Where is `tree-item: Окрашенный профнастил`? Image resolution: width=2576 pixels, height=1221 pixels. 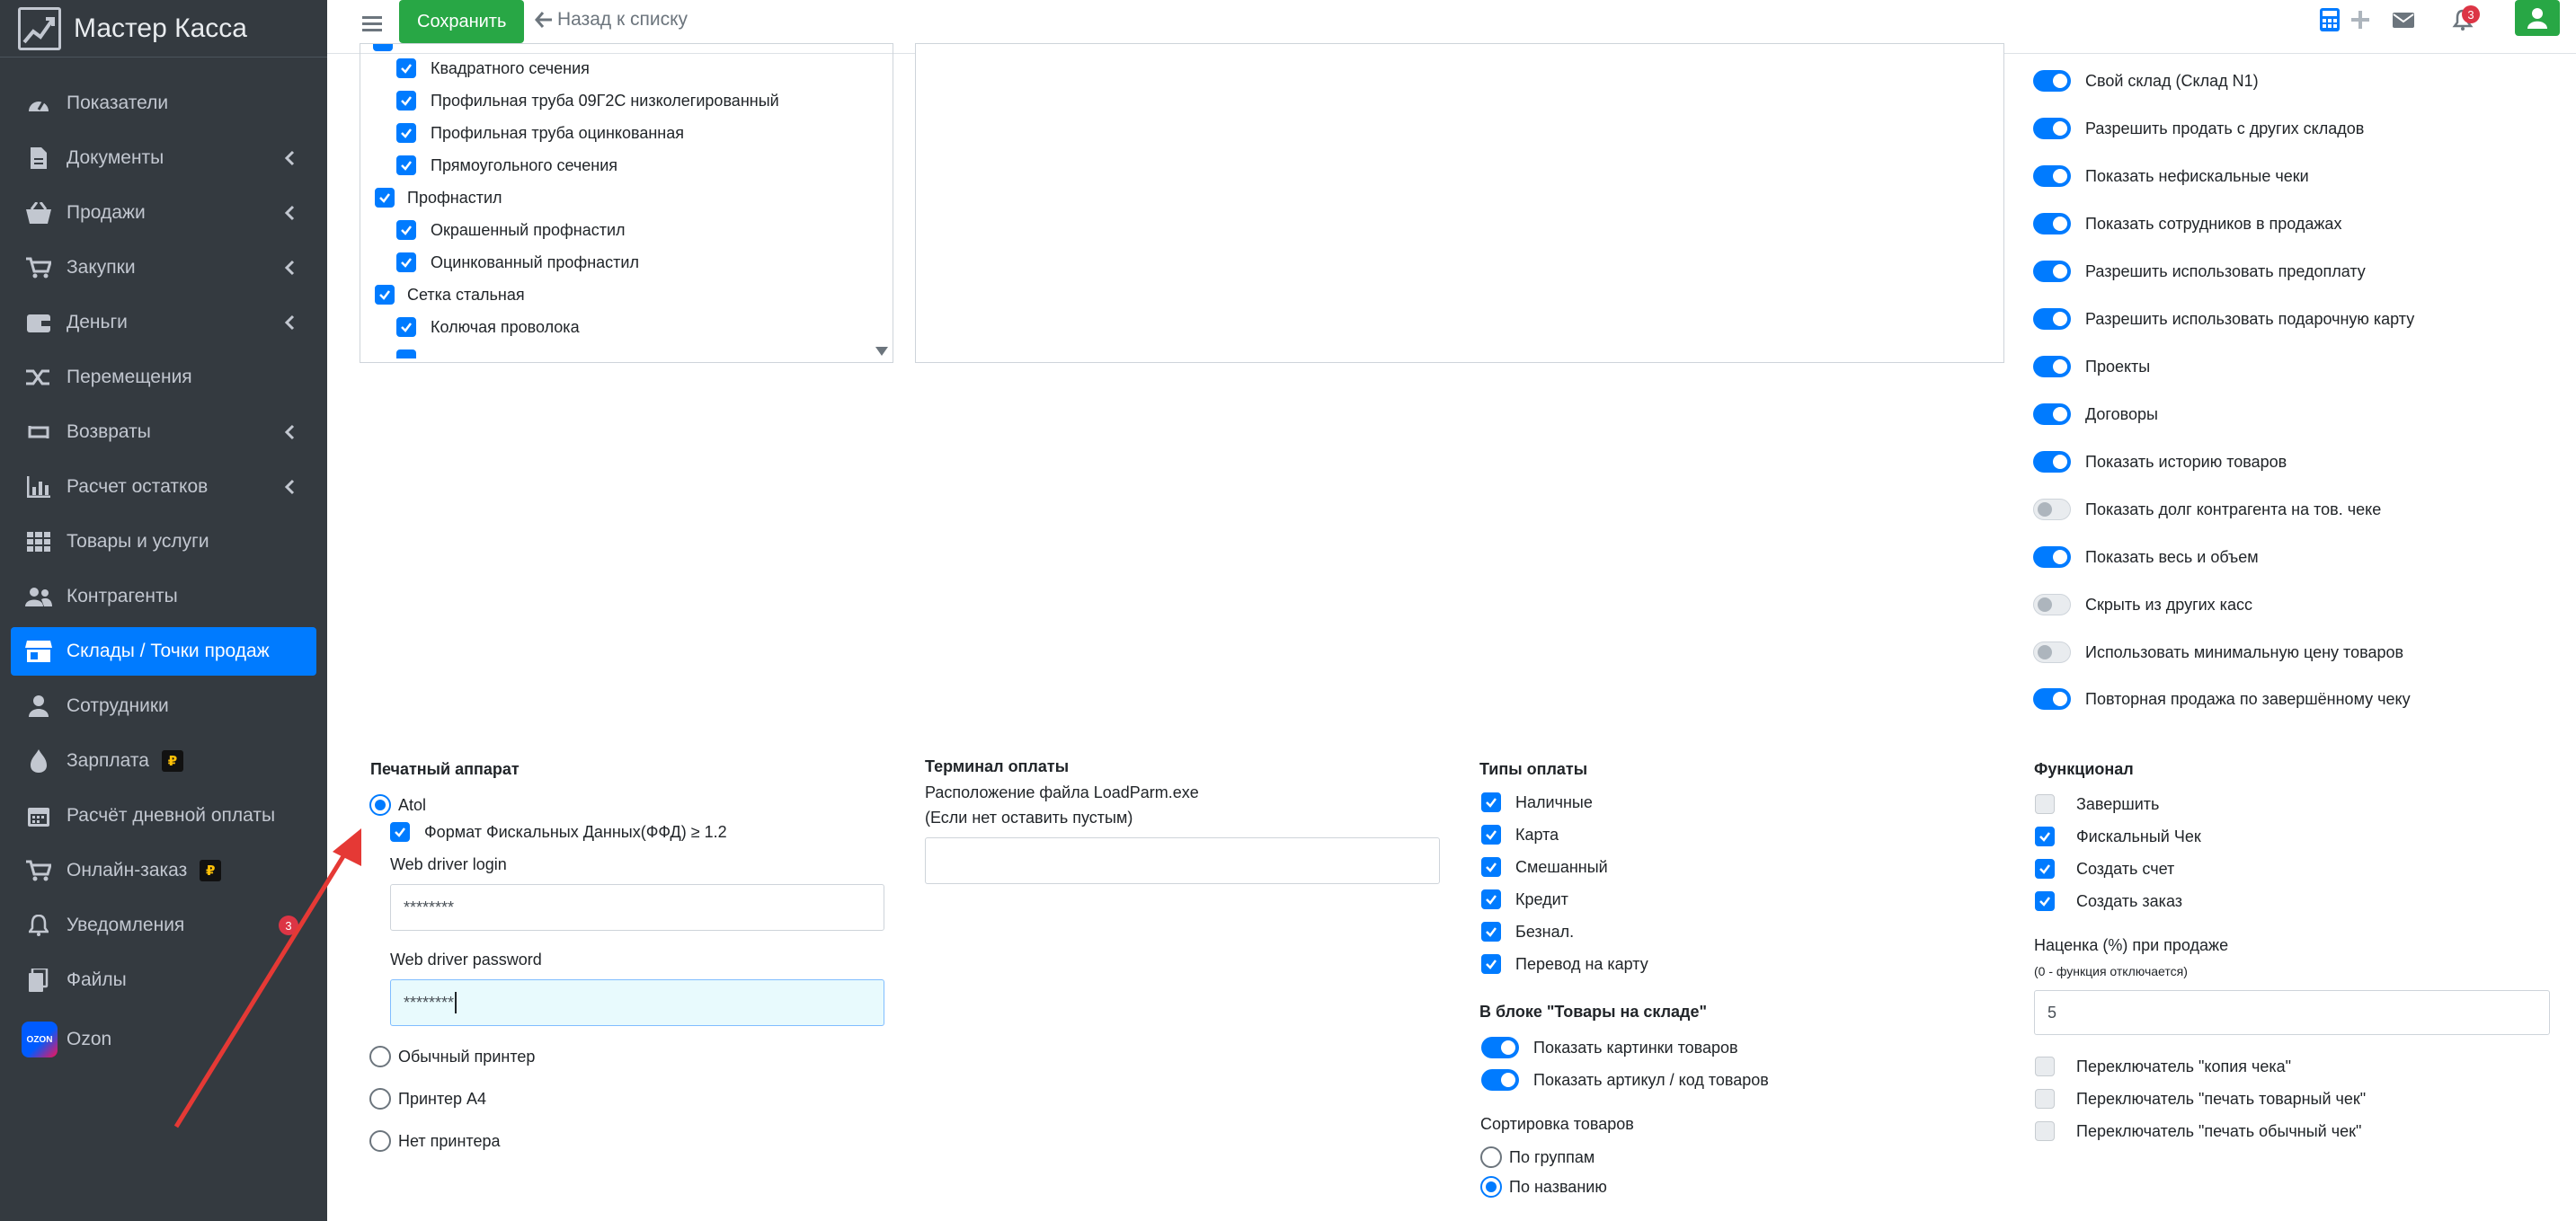 tree-item: Окрашенный профнастил is located at coordinates (511, 230).